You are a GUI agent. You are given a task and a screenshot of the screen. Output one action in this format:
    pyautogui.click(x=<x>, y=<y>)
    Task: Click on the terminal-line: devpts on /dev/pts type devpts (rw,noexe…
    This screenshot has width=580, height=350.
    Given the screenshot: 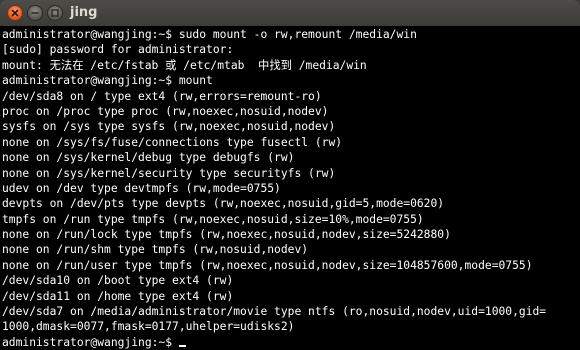 What is the action you would take?
    pyautogui.click(x=223, y=204)
    